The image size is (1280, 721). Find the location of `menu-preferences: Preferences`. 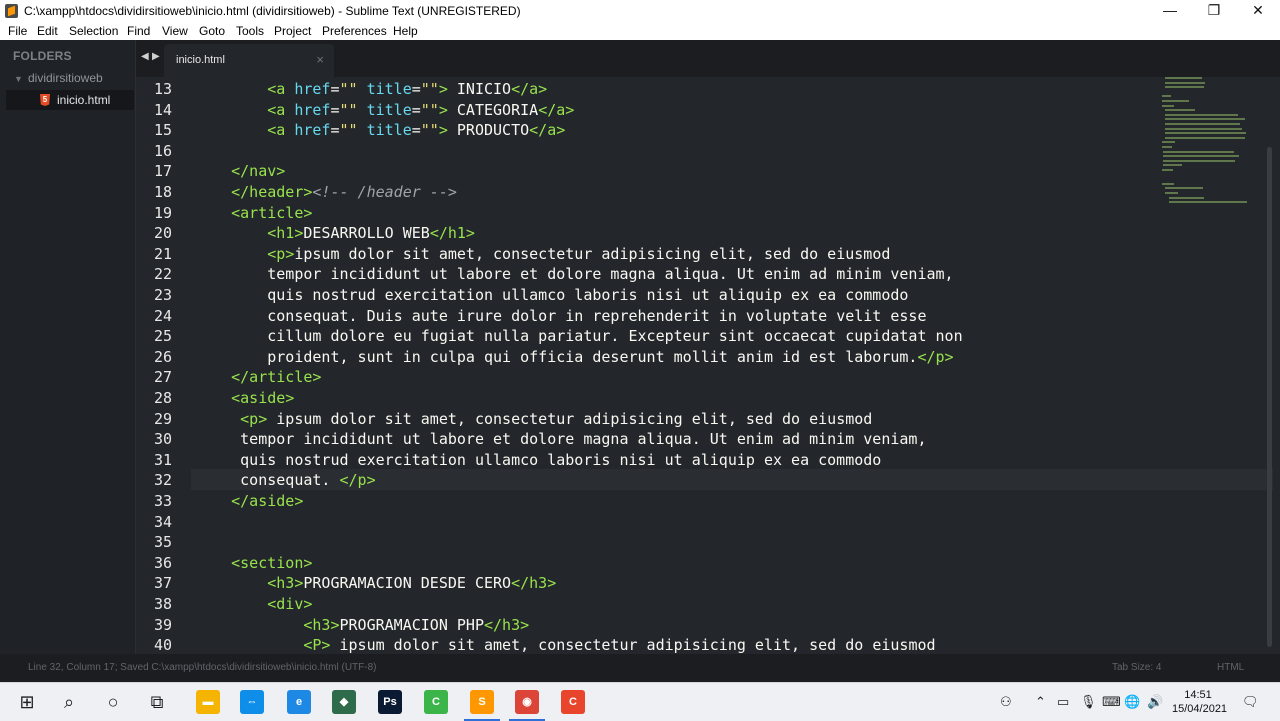

menu-preferences: Preferences is located at coordinates (354, 31).